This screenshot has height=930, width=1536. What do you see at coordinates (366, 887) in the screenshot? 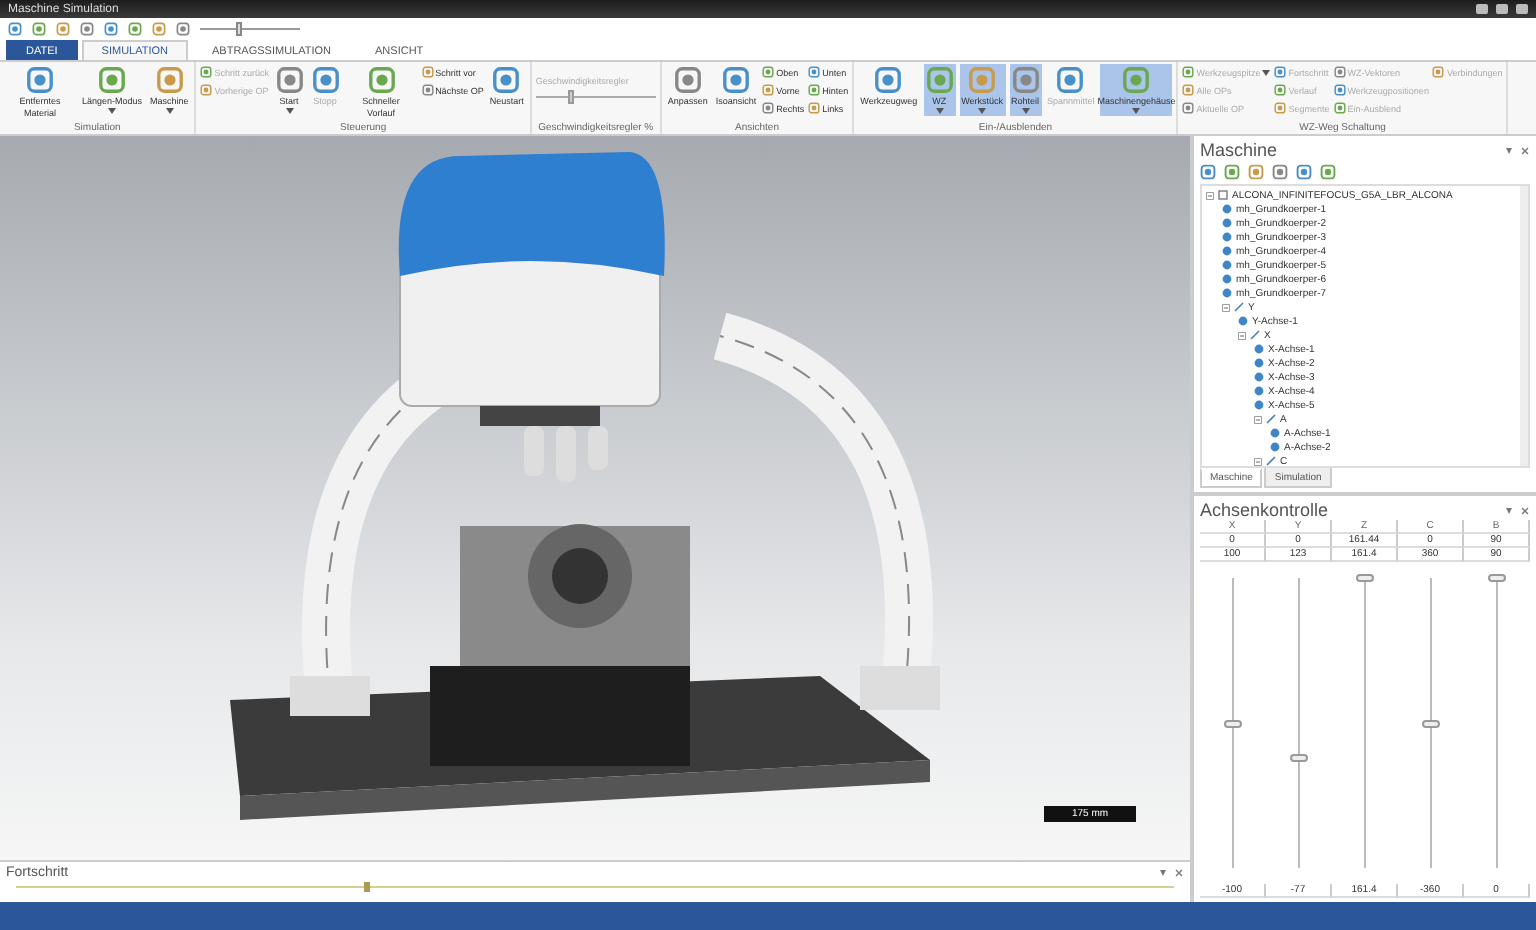
I see `progress-thumb` at bounding box center [366, 887].